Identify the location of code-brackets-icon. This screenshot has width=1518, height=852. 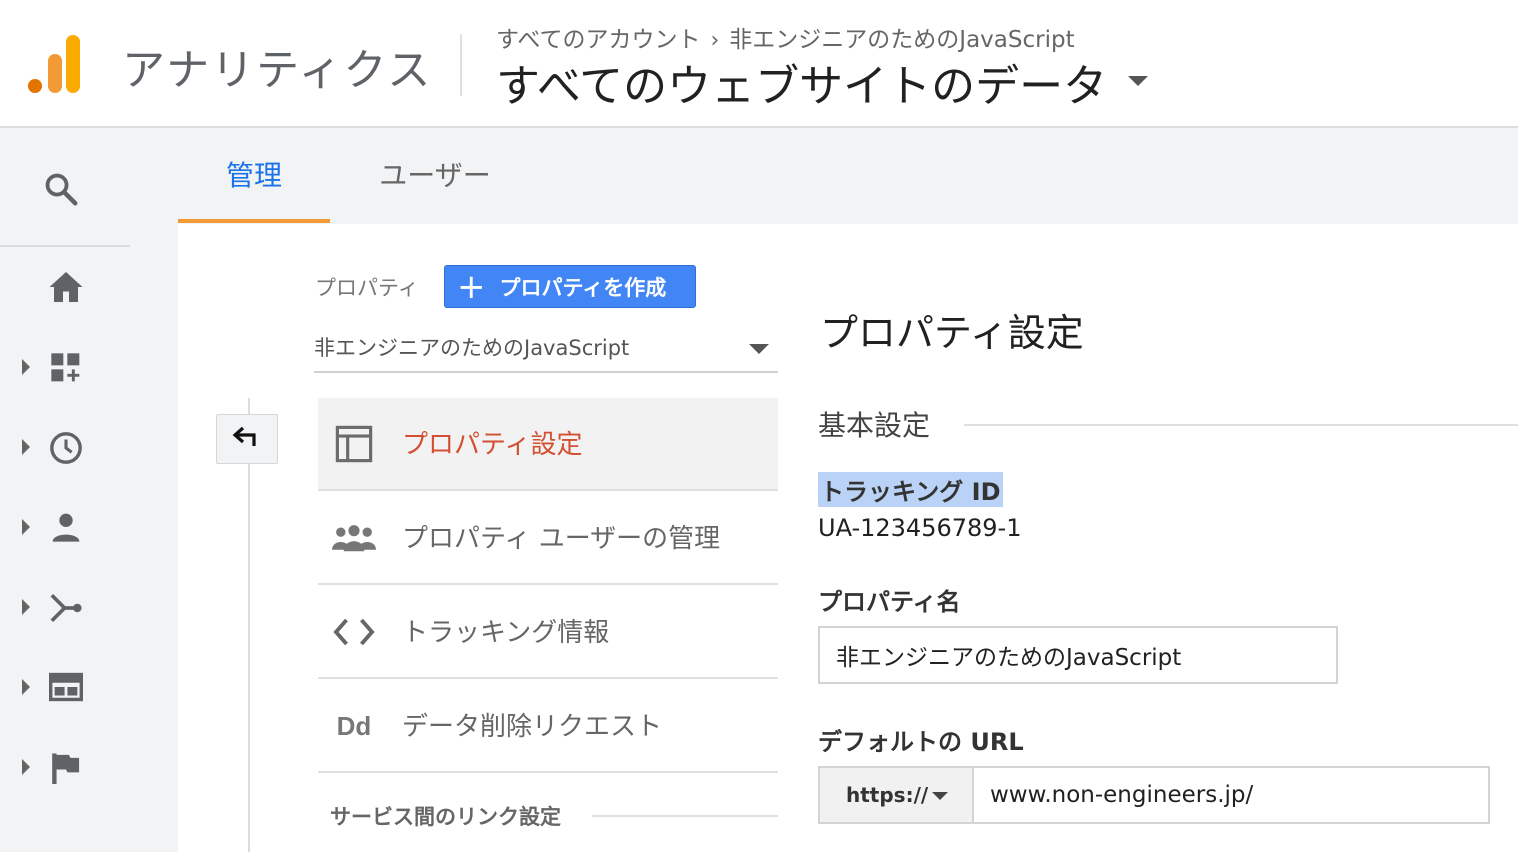
(354, 632).